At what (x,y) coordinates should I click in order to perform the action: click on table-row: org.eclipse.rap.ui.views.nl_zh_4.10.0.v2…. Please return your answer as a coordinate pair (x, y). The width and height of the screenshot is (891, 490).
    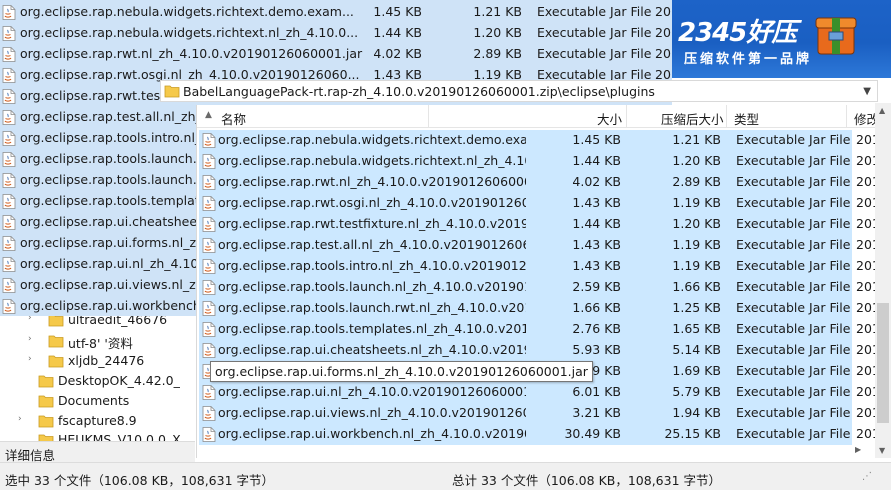
    Looking at the image, I should click on (539, 413).